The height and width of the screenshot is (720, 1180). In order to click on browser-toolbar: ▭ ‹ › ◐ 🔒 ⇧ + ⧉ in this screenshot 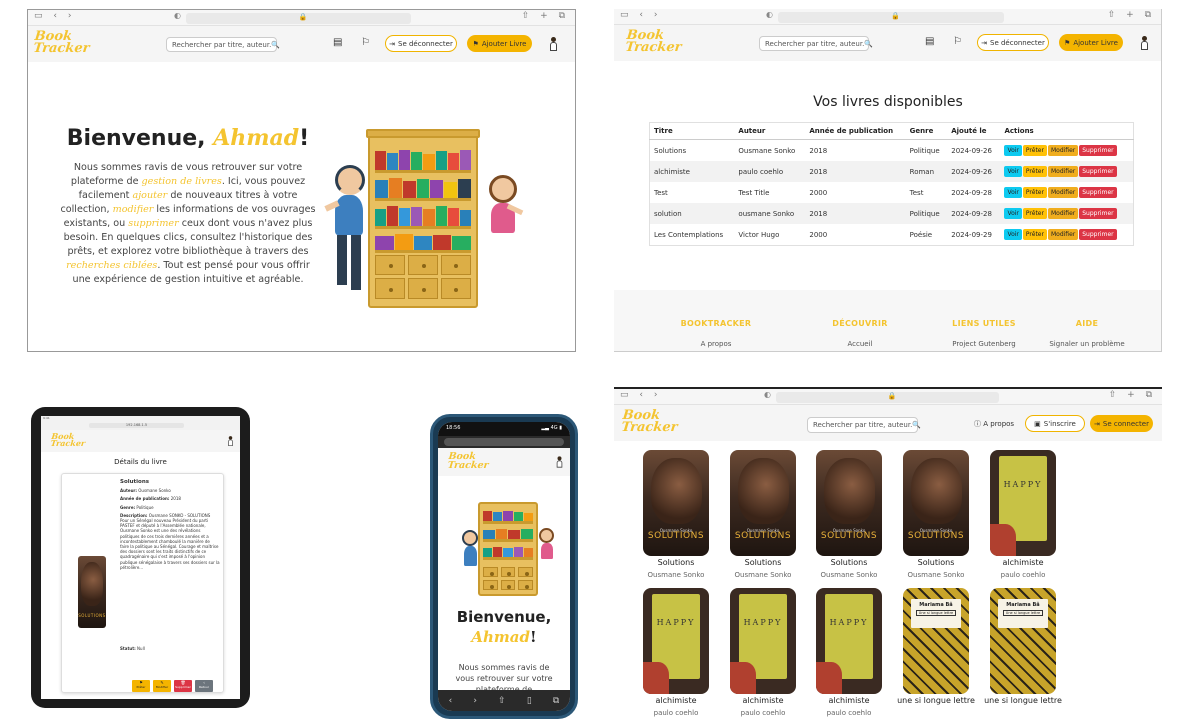, I will do `click(301, 18)`.